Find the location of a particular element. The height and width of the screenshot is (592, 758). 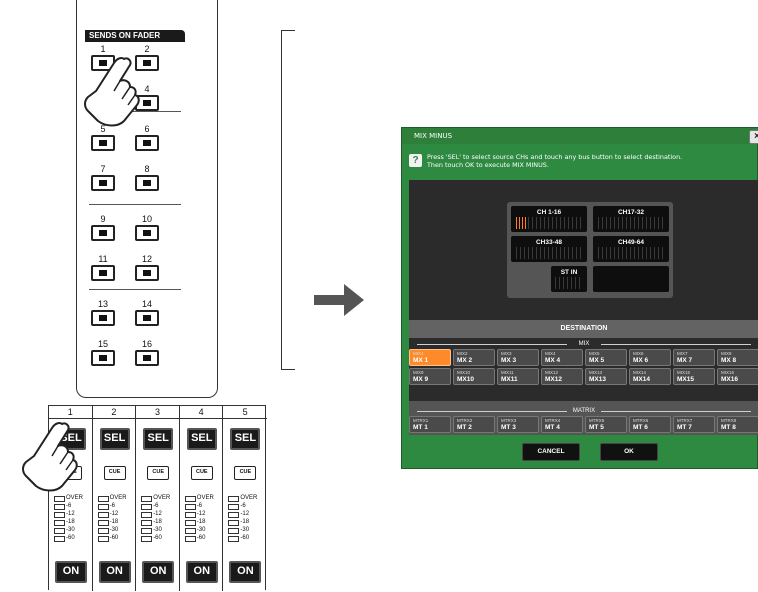

send-button-11: 11 is located at coordinates (103, 268).